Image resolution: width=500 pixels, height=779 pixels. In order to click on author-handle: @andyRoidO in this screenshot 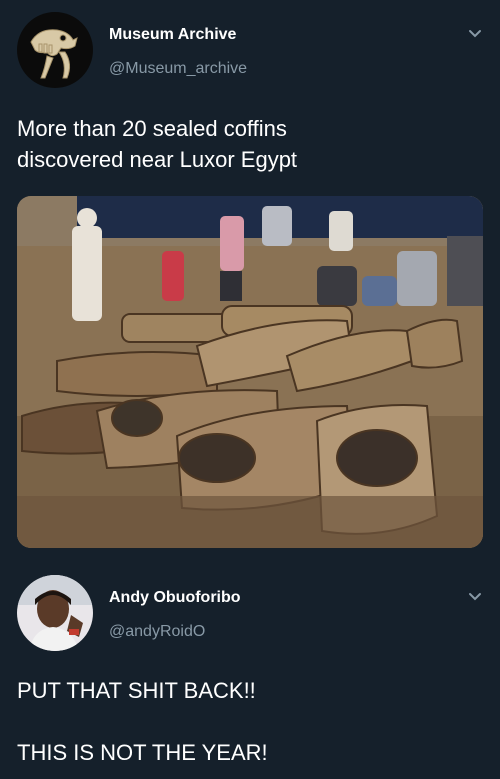, I will do `click(157, 632)`.